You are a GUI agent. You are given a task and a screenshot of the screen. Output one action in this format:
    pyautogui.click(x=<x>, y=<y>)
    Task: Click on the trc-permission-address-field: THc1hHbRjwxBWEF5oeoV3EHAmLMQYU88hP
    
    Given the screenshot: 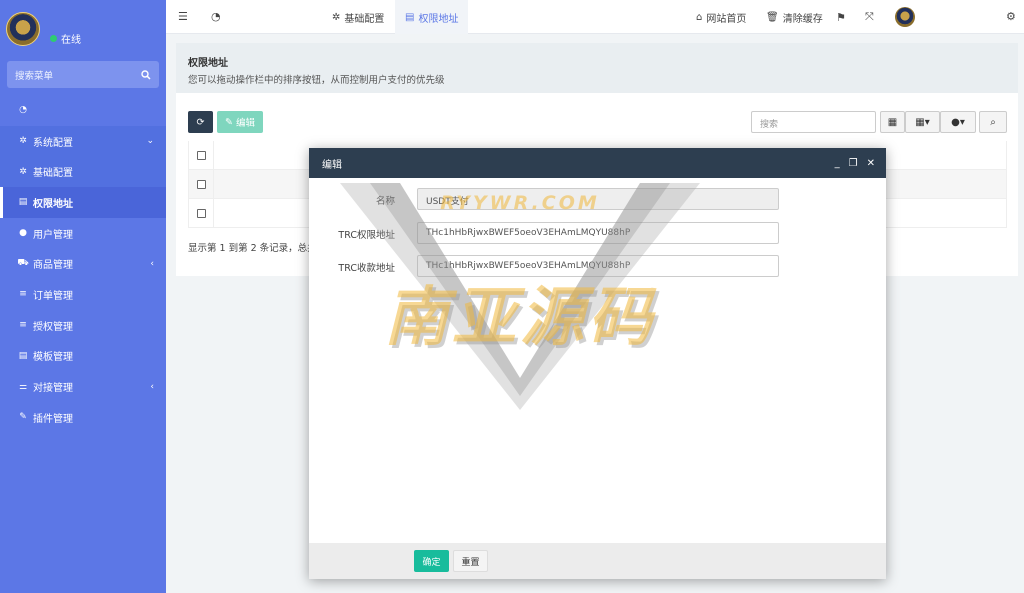 What is the action you would take?
    pyautogui.click(x=598, y=233)
    